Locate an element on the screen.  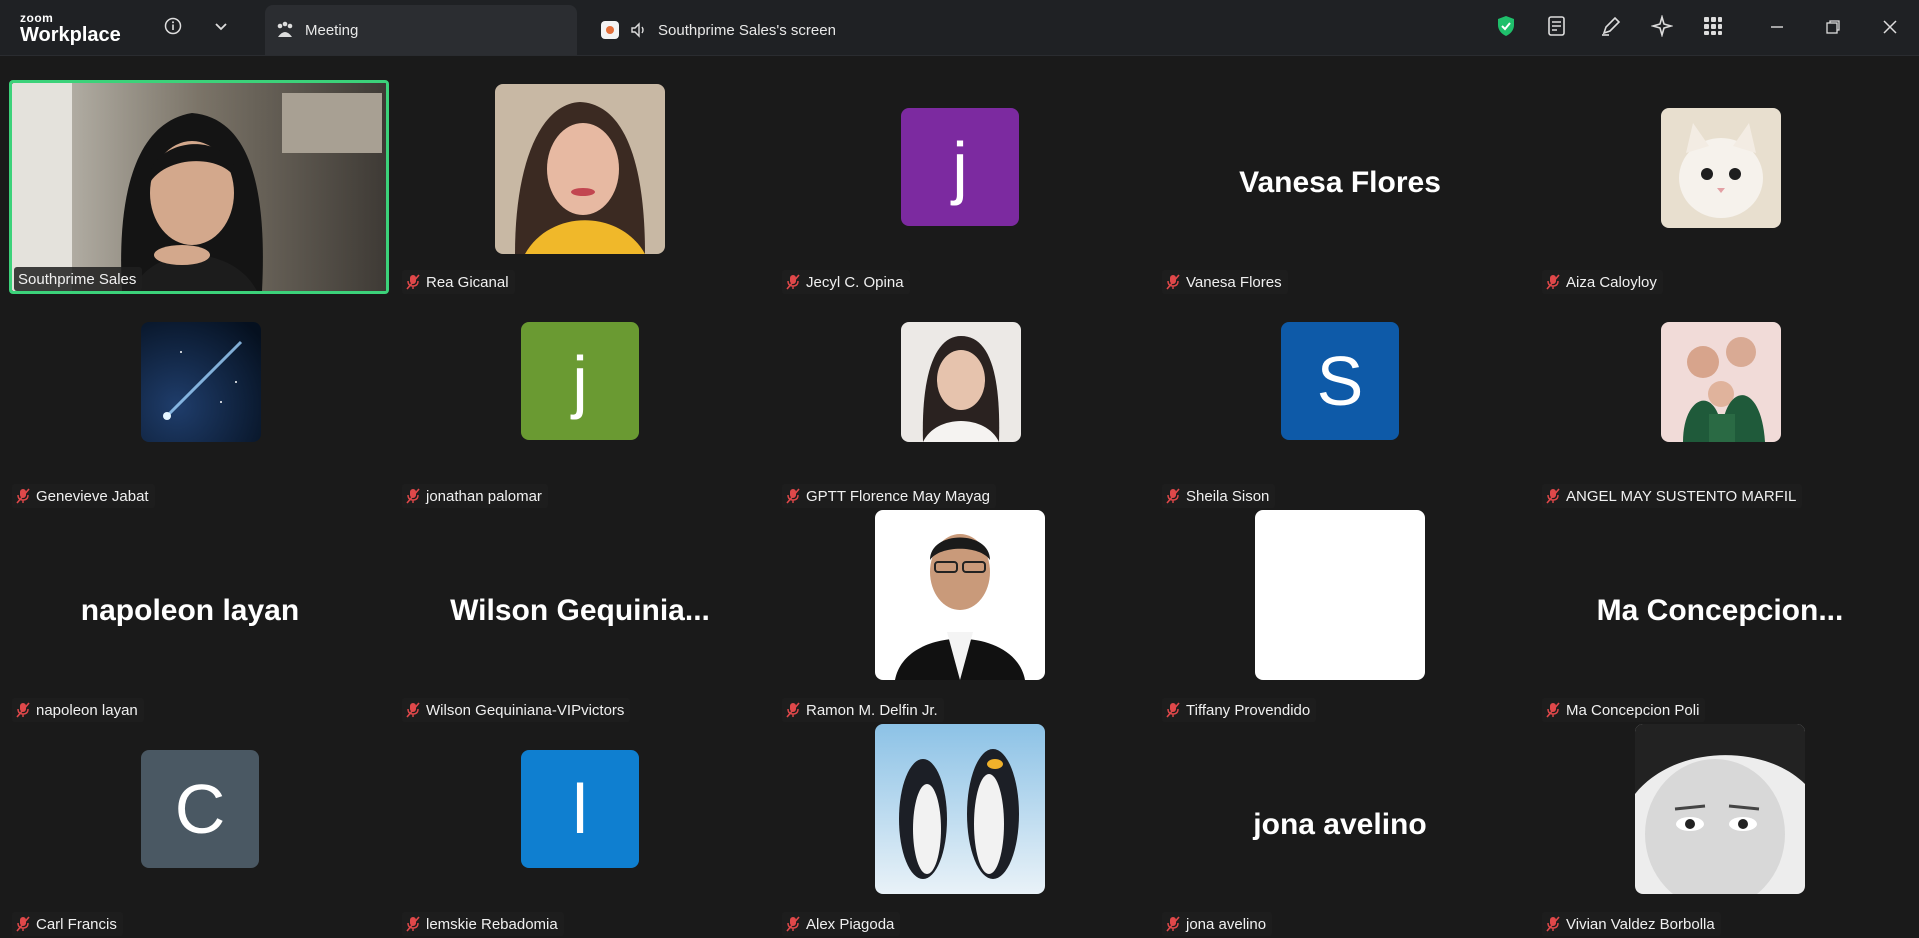
info-icon is located at coordinates (173, 26).